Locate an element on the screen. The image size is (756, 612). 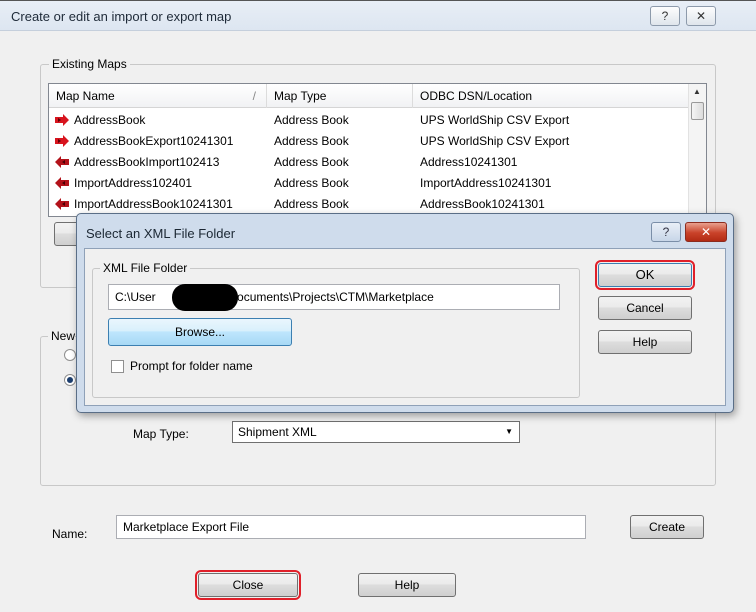
map-type-select: Shipment XML ▼ is located at coordinates (376, 432).